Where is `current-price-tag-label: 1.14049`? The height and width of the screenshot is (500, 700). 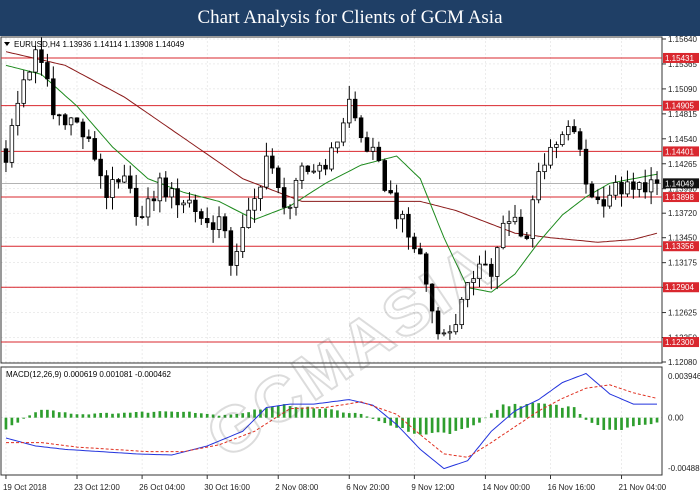
current-price-tag-label: 1.14049 is located at coordinates (679, 183).